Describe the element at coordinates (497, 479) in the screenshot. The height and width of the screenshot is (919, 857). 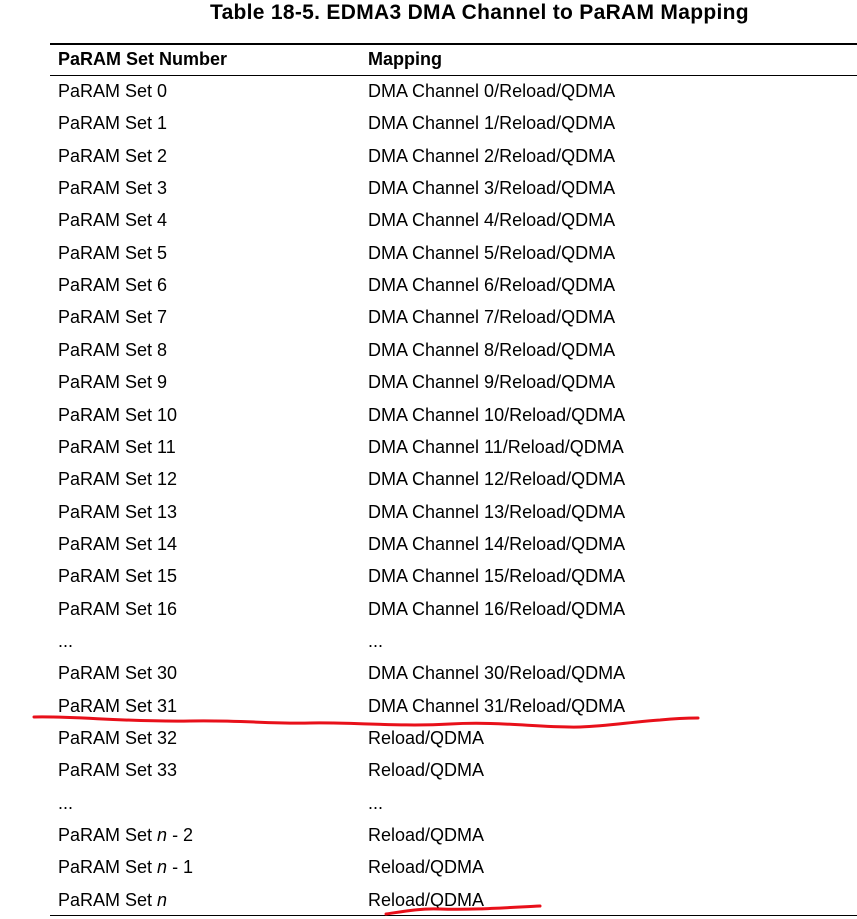
I see `row-mapping: DMA Channel 12/Reload/QDMA` at that location.